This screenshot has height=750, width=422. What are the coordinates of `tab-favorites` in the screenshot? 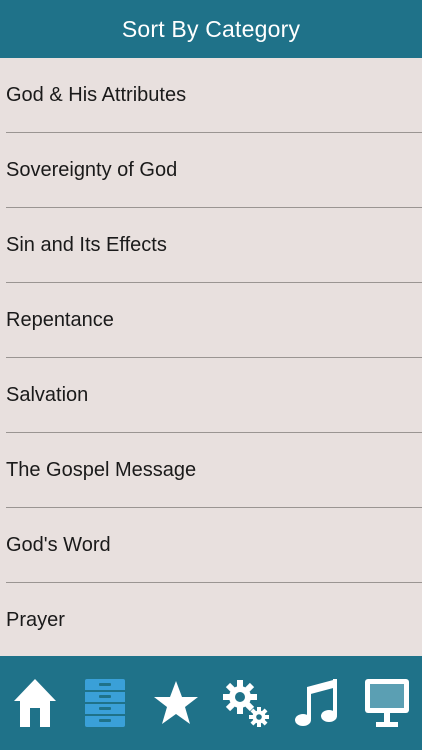 It's located at (176, 703).